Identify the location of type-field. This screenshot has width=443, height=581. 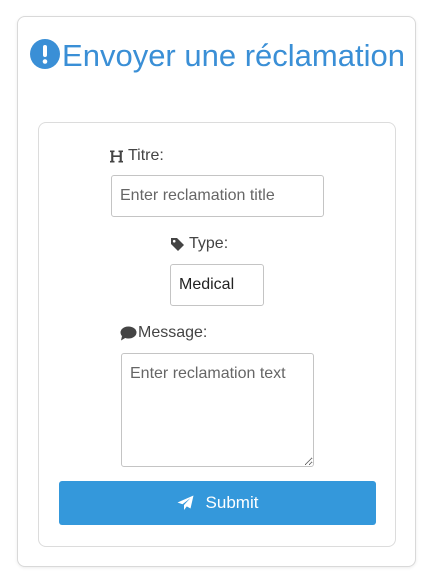
(217, 285).